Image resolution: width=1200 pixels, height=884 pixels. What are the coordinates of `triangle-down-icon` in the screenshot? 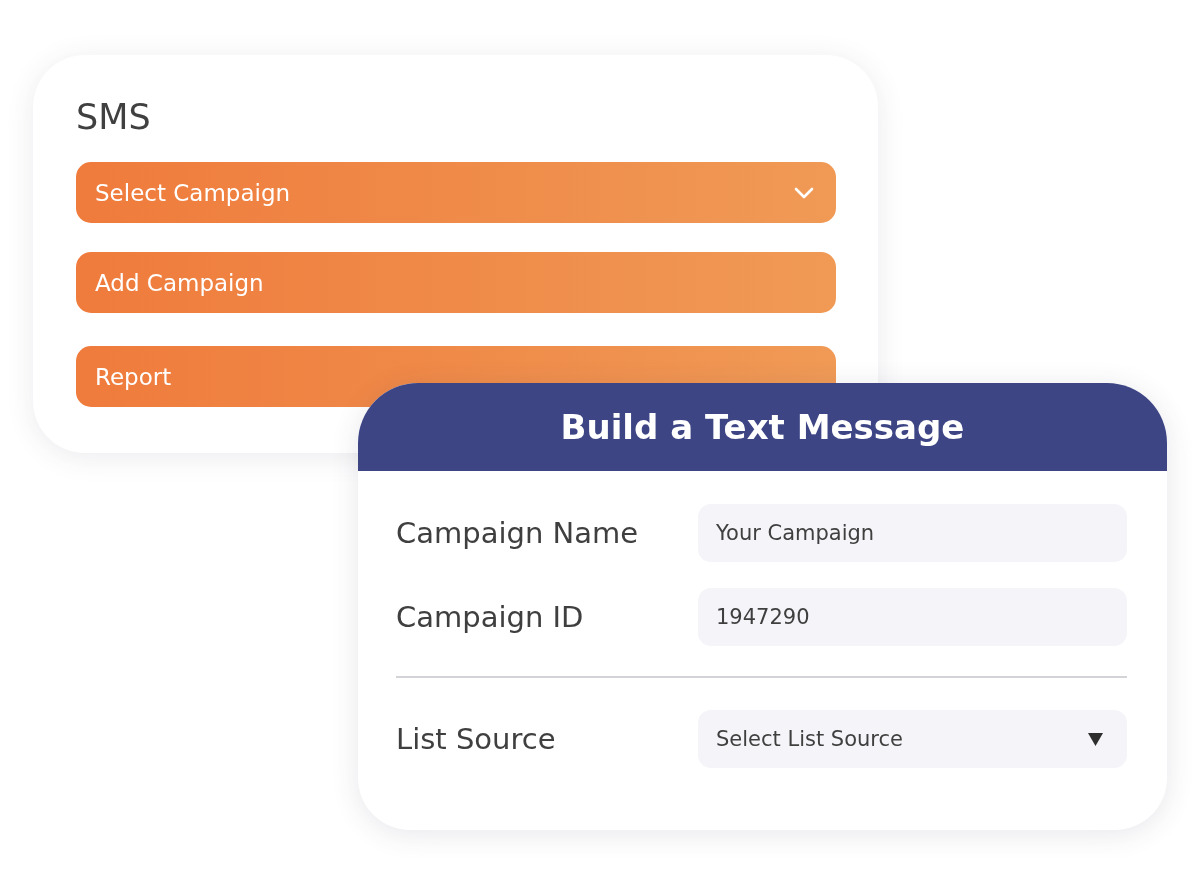 It's located at (1095, 739).